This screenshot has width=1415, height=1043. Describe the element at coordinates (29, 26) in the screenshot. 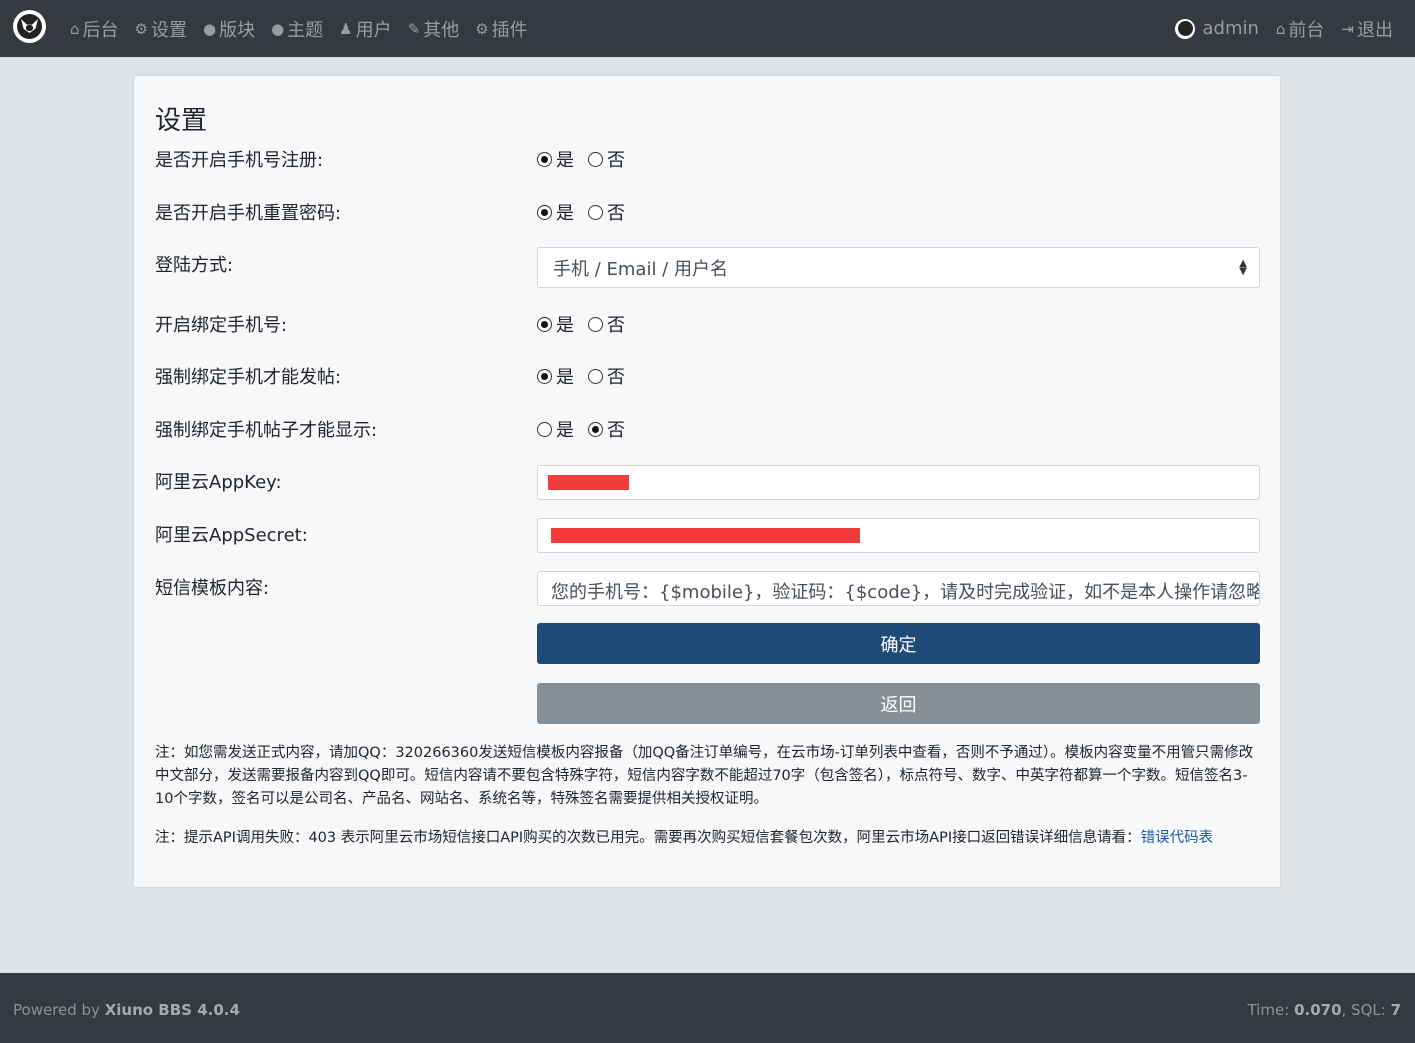

I see `logo-icon` at that location.